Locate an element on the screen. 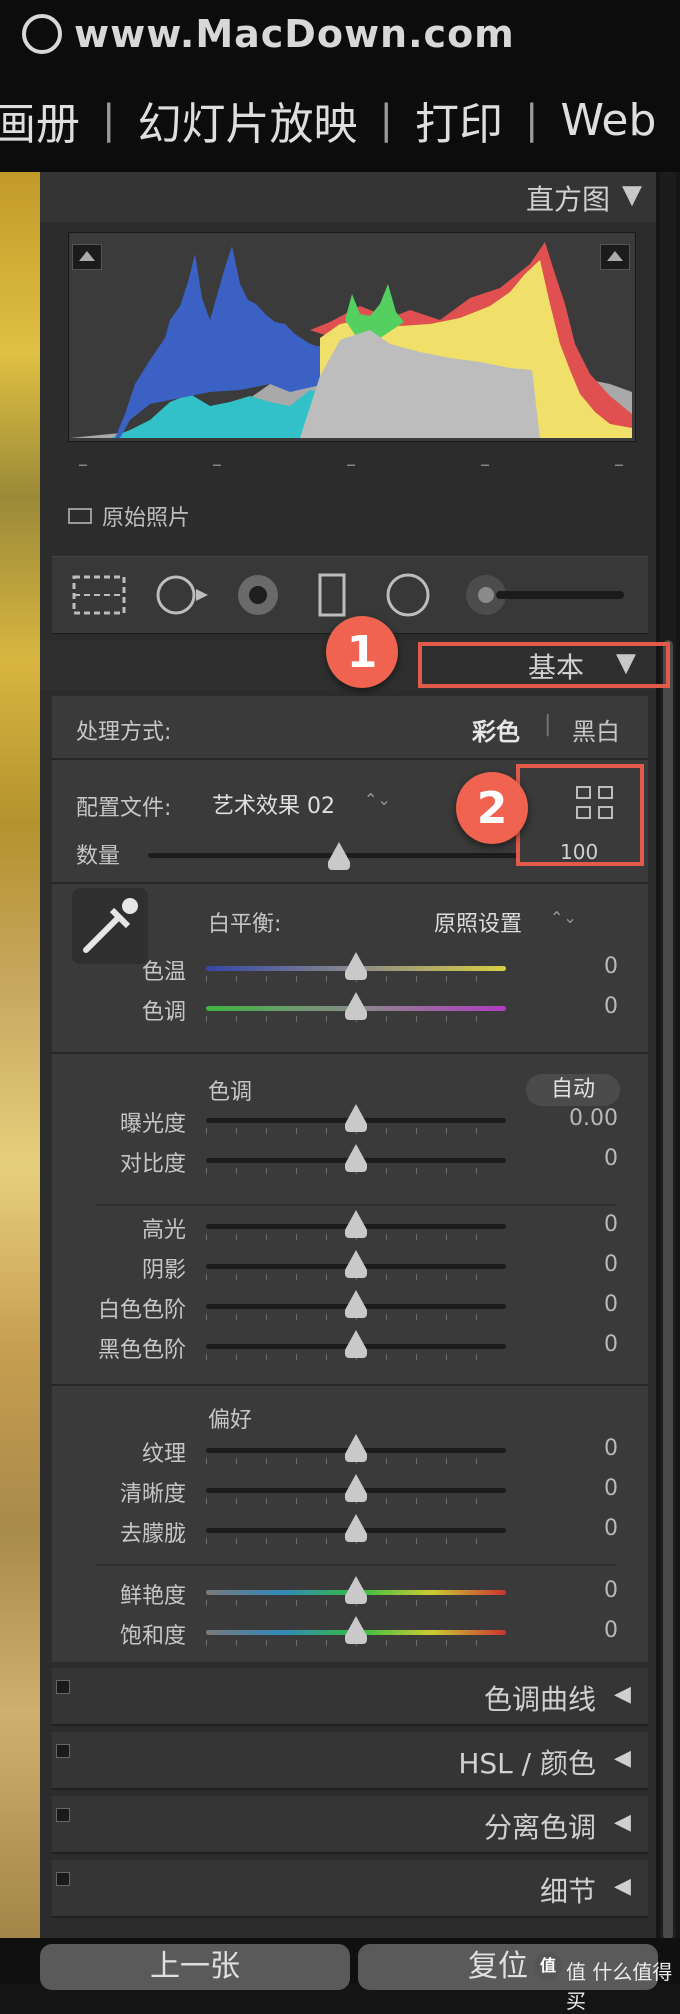 This screenshot has height=2014, width=680. hsl-expand-arrow-icon: ◀ is located at coordinates (622, 1758).